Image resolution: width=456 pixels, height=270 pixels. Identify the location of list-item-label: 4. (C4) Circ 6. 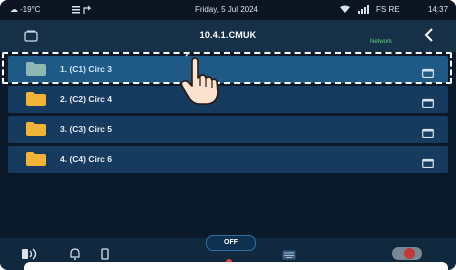
(86, 159).